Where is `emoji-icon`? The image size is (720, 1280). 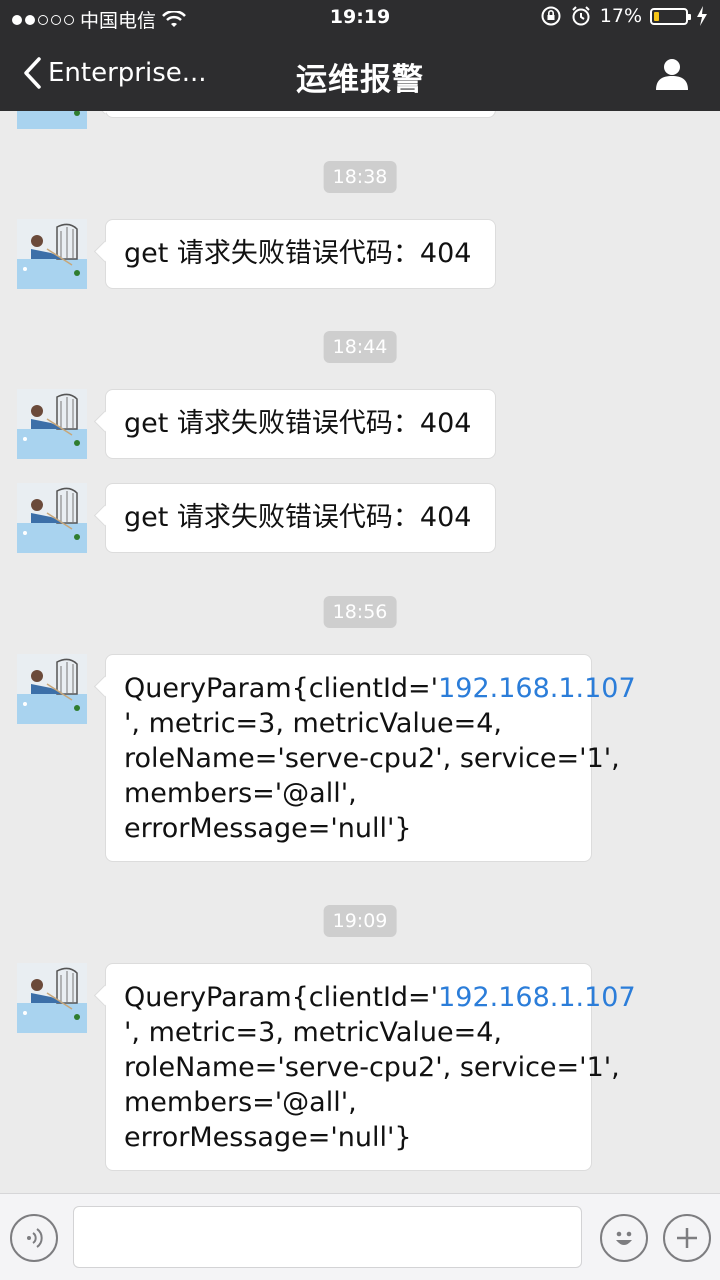 emoji-icon is located at coordinates (624, 1238).